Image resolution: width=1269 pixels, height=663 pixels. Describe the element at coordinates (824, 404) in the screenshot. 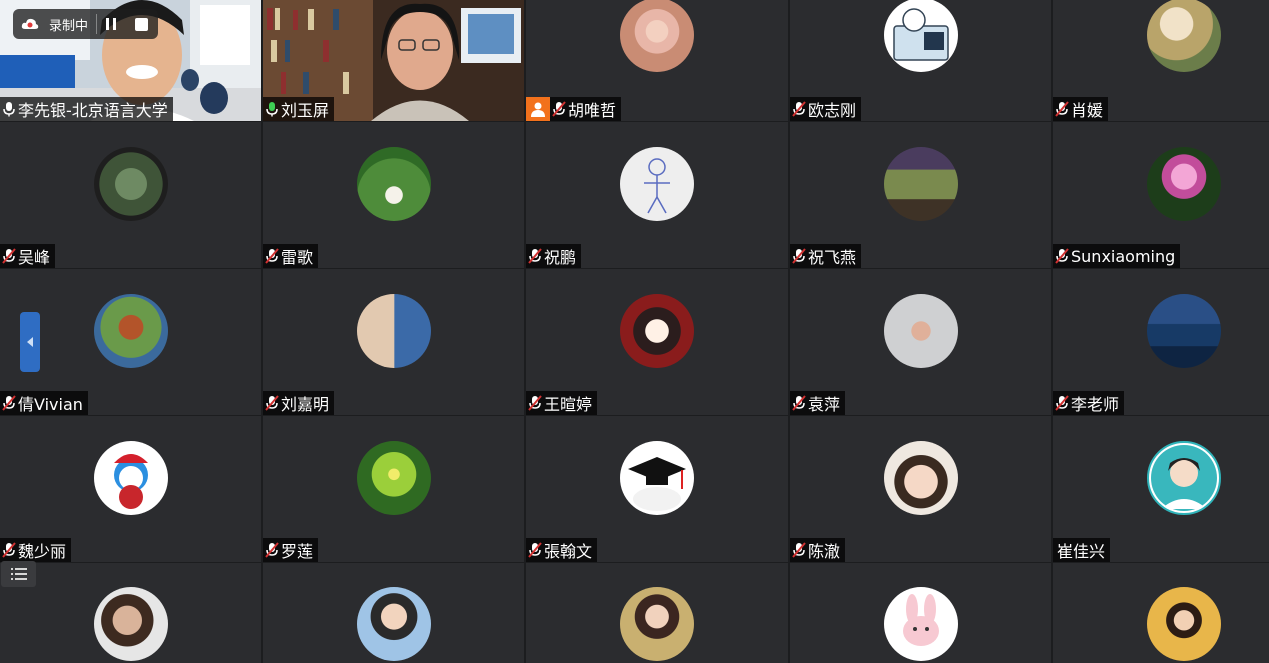

I see `participant-name: 袁萍` at that location.